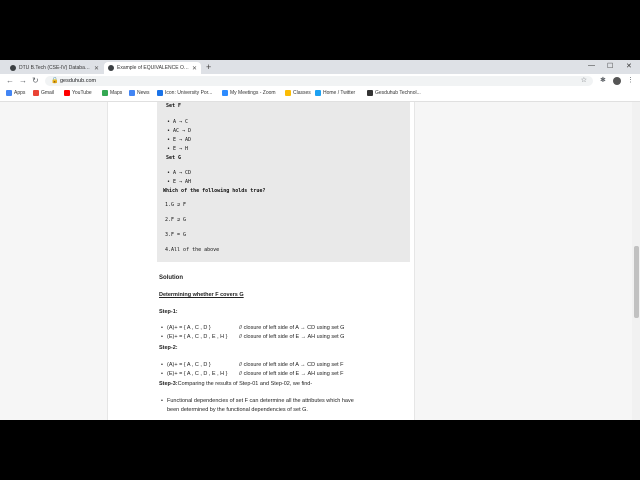 This screenshot has width=640, height=480. I want to click on reload-icon: ↻, so click(35, 81).